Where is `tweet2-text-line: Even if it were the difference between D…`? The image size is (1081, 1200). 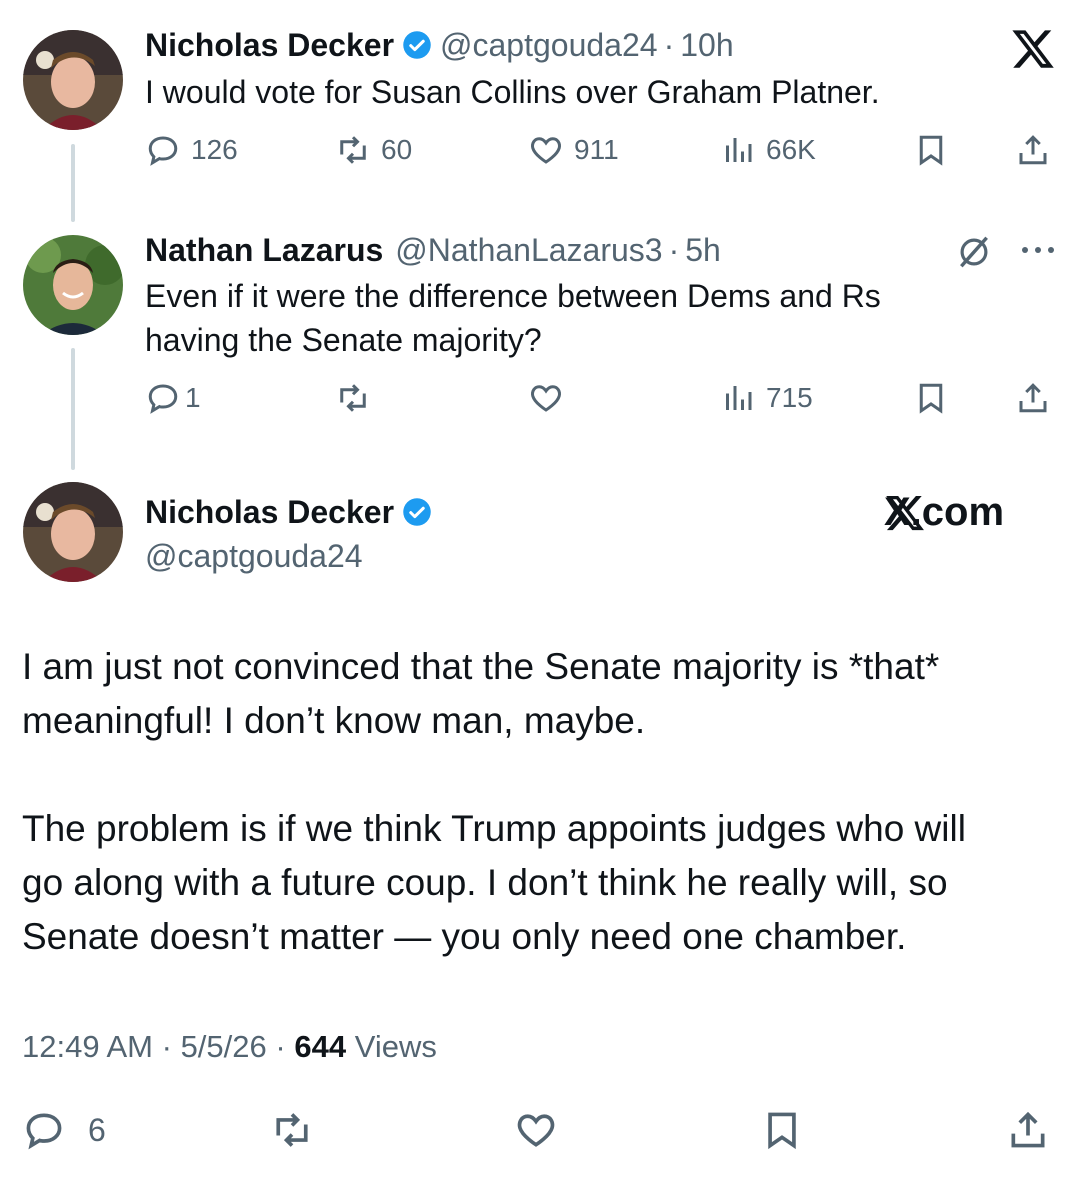 tweet2-text-line: Even if it were the difference between D… is located at coordinates (513, 296).